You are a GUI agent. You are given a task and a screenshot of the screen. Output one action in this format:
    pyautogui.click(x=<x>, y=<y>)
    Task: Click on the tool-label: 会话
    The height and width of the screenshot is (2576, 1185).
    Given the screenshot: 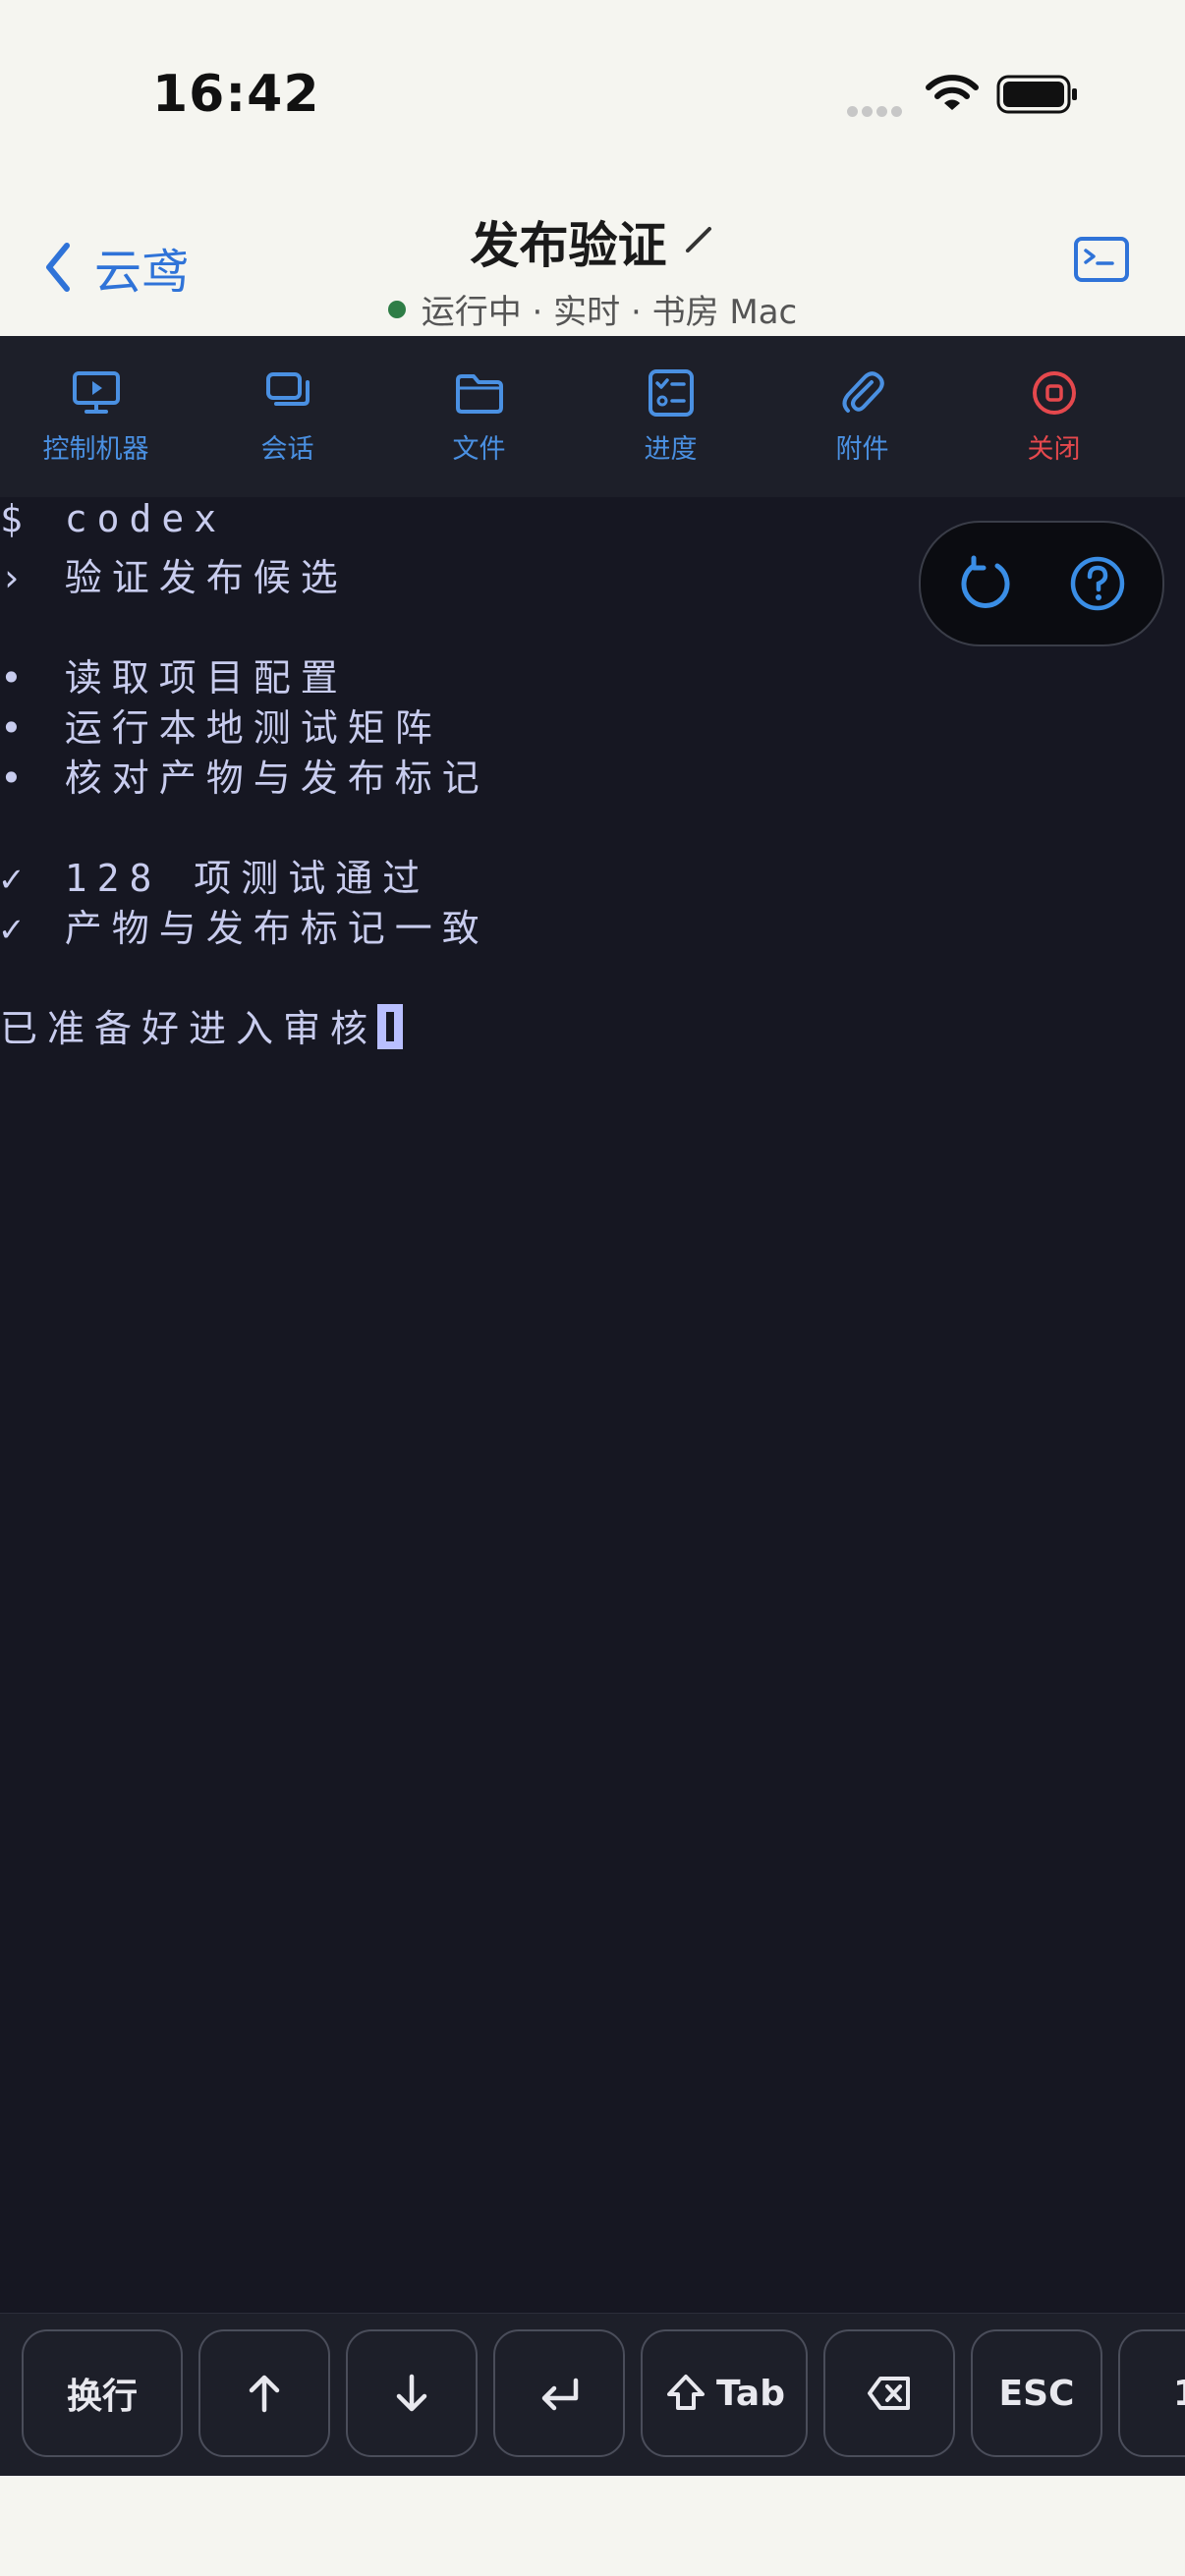 What is the action you would take?
    pyautogui.click(x=287, y=449)
    